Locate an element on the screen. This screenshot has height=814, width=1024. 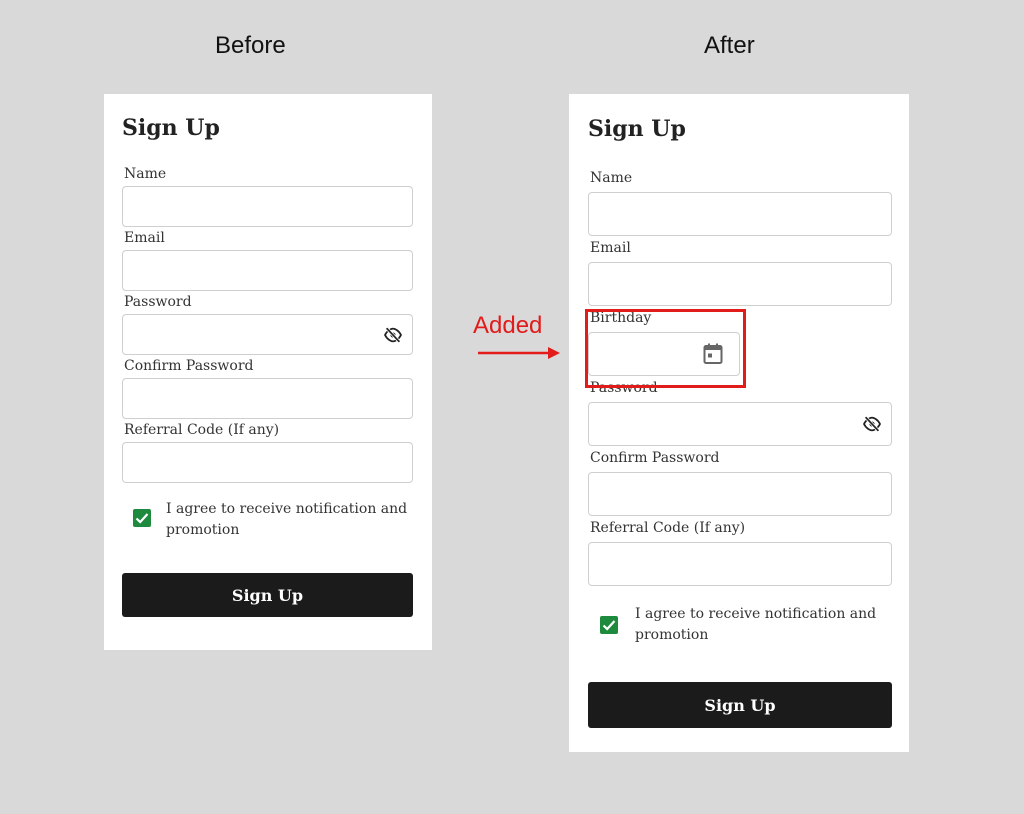
arrow-right-icon is located at coordinates (519, 353).